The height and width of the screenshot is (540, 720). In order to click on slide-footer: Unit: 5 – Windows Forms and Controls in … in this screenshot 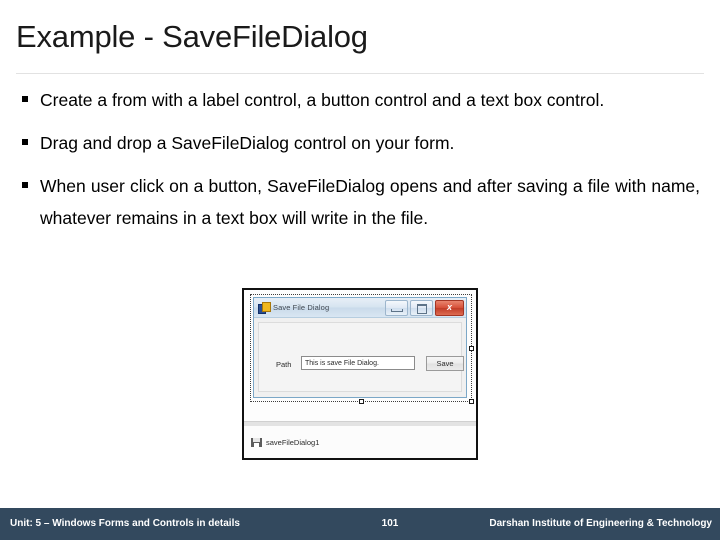, I will do `click(360, 524)`.